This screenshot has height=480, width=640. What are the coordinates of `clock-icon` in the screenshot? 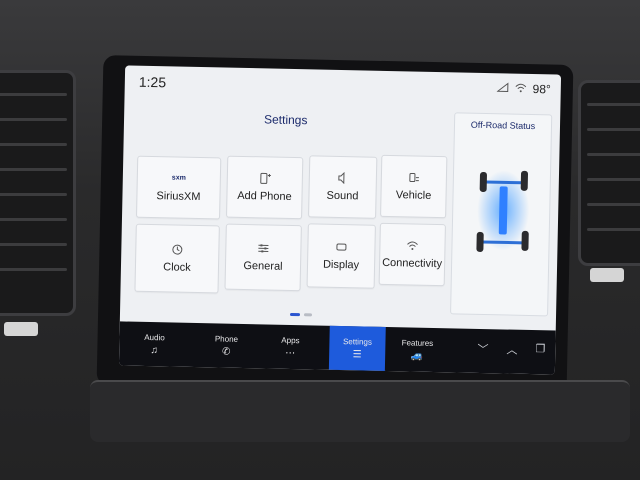 It's located at (177, 249).